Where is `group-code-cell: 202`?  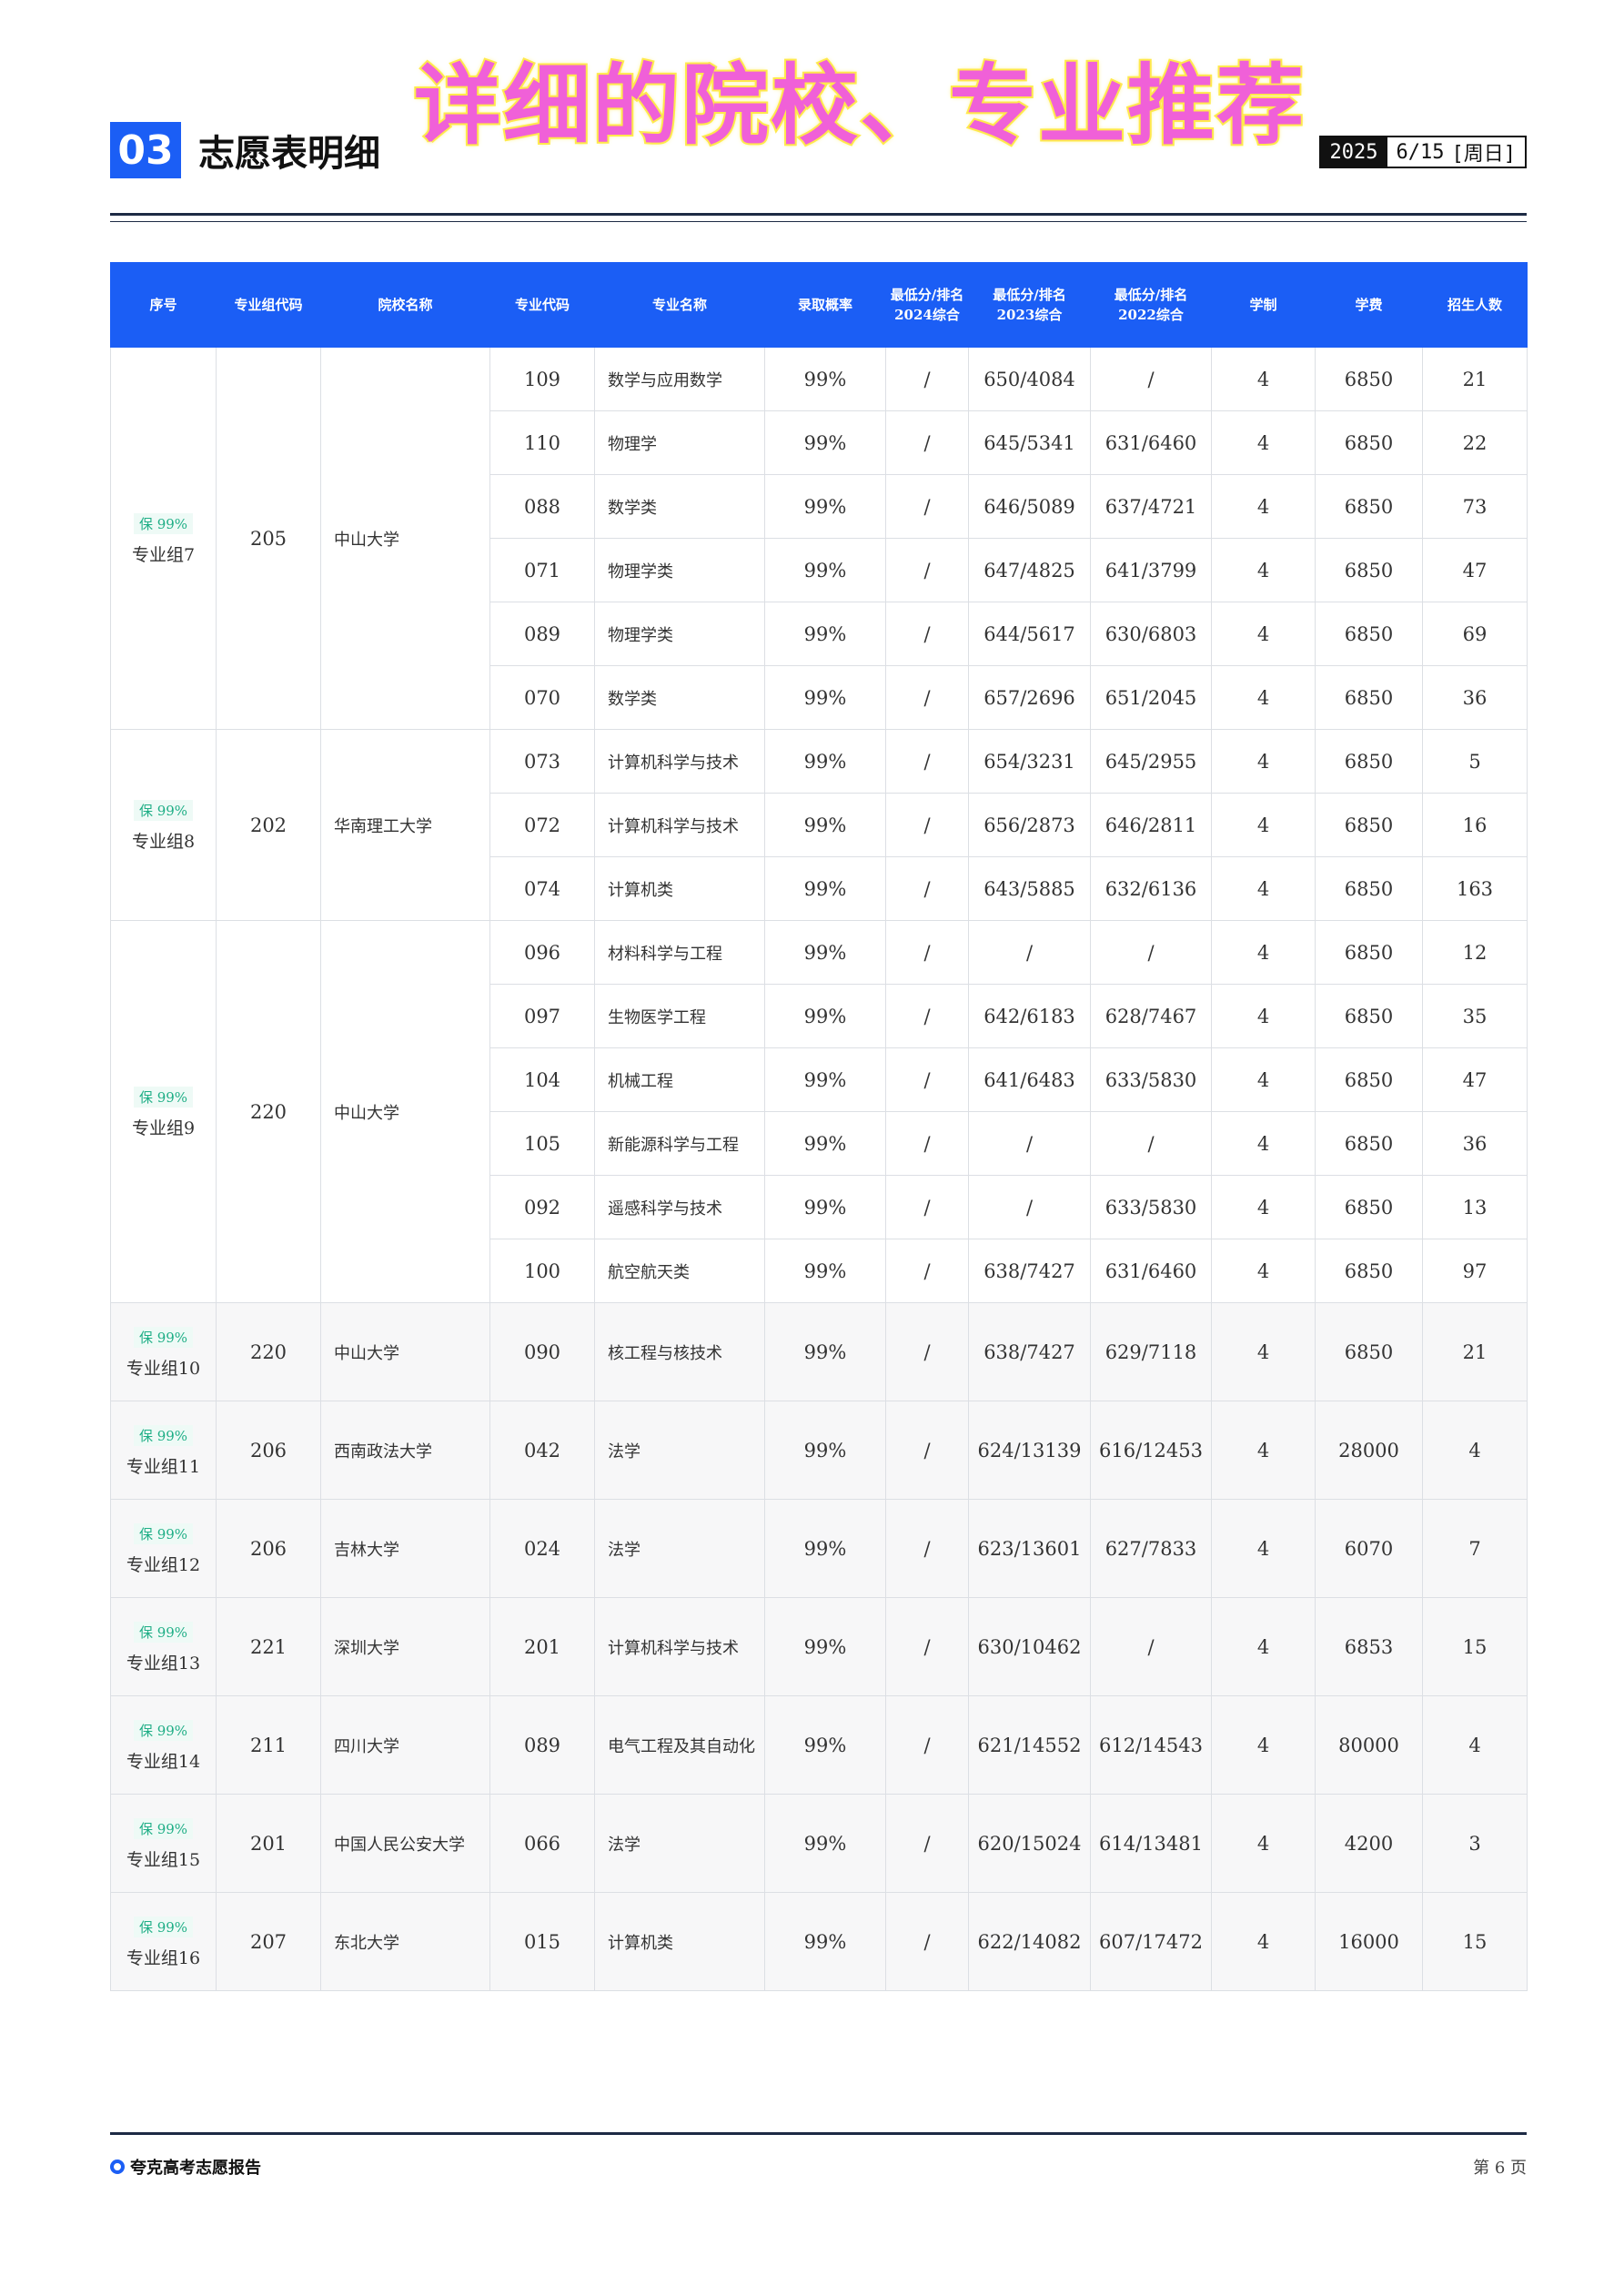
group-code-cell: 202 is located at coordinates (268, 825).